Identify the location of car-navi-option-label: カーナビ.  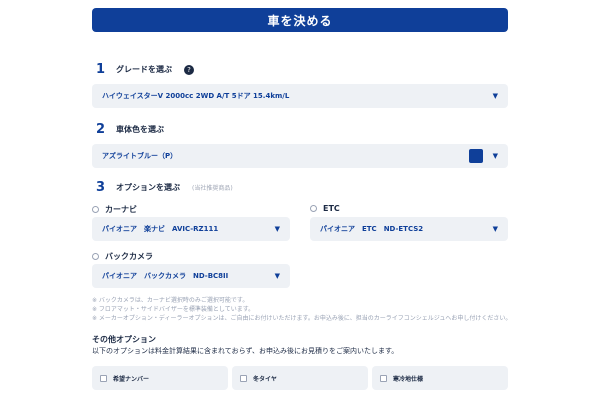
(114, 209).